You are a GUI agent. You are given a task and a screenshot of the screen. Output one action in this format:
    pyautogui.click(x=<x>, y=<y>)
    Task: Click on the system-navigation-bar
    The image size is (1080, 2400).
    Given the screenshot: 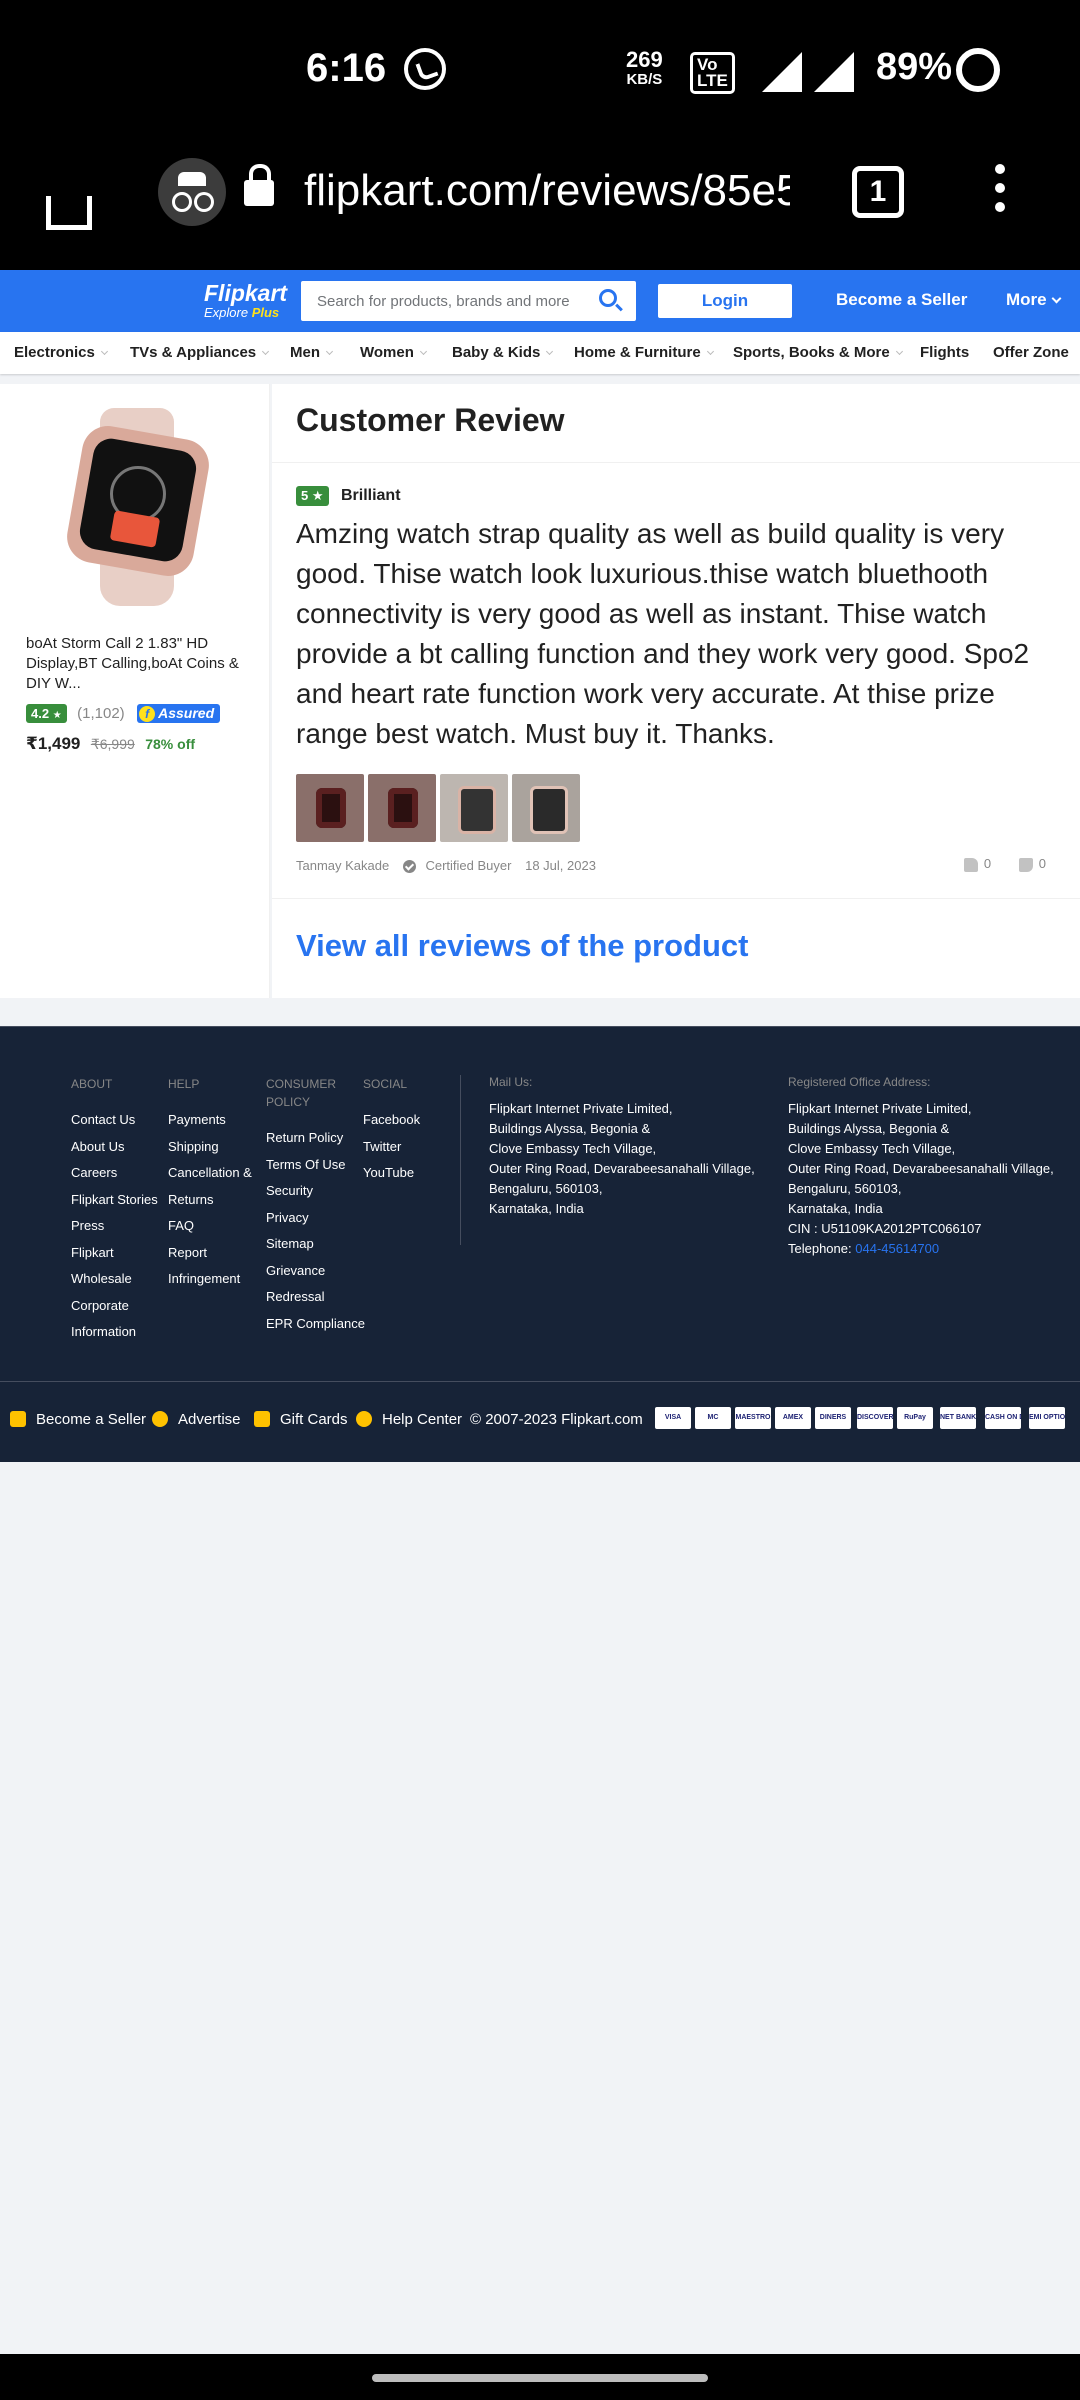 What is the action you would take?
    pyautogui.click(x=540, y=2377)
    